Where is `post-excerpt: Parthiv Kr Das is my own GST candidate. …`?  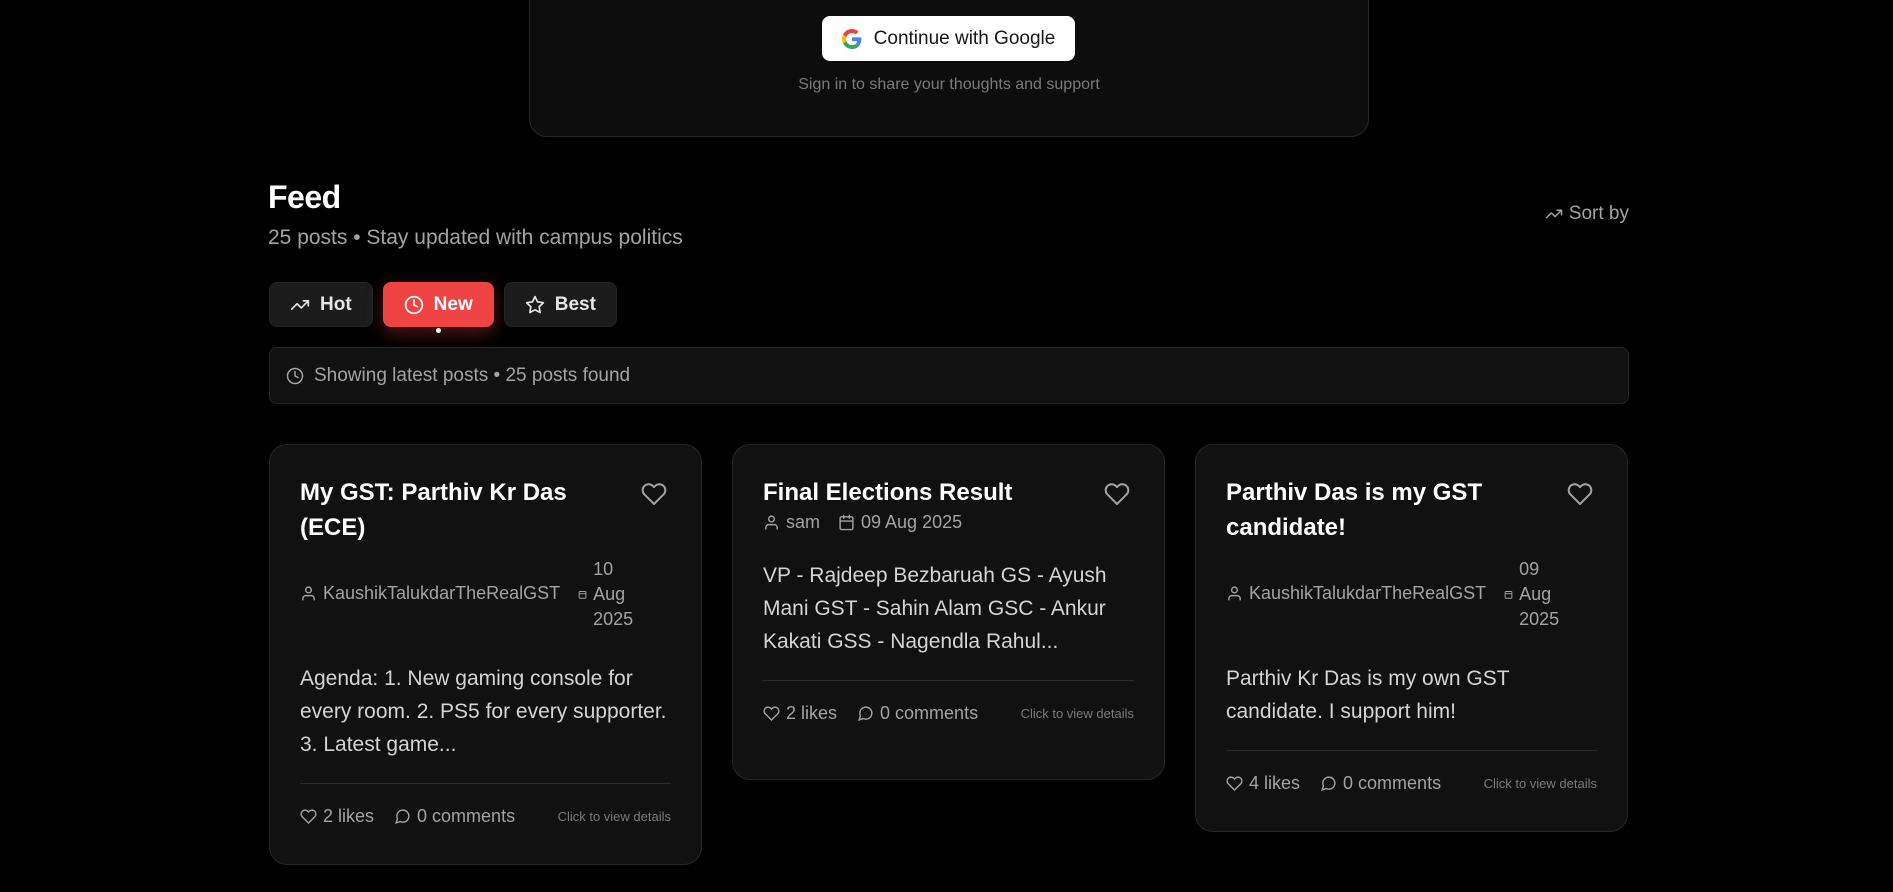
post-excerpt: Parthiv Kr Das is my own GST candidate. … is located at coordinates (1368, 695).